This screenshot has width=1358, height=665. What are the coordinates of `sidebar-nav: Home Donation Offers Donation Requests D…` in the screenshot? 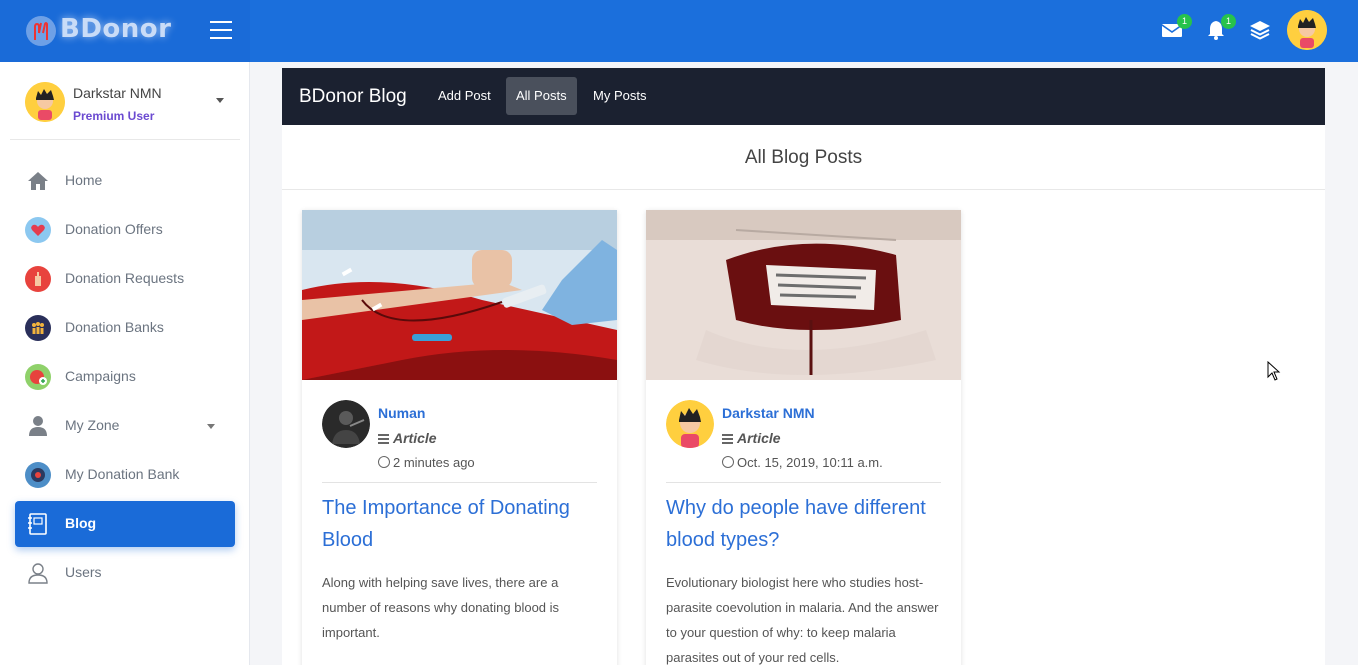 It's located at (125, 378).